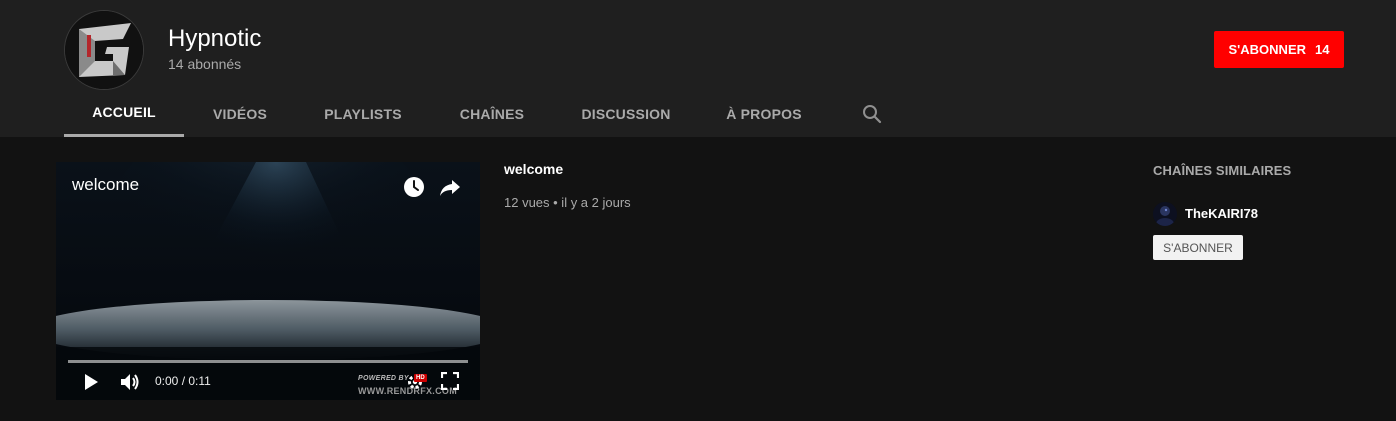  Describe the element at coordinates (492, 113) in the screenshot. I see `tab-chaines: CHAÎNES` at that location.